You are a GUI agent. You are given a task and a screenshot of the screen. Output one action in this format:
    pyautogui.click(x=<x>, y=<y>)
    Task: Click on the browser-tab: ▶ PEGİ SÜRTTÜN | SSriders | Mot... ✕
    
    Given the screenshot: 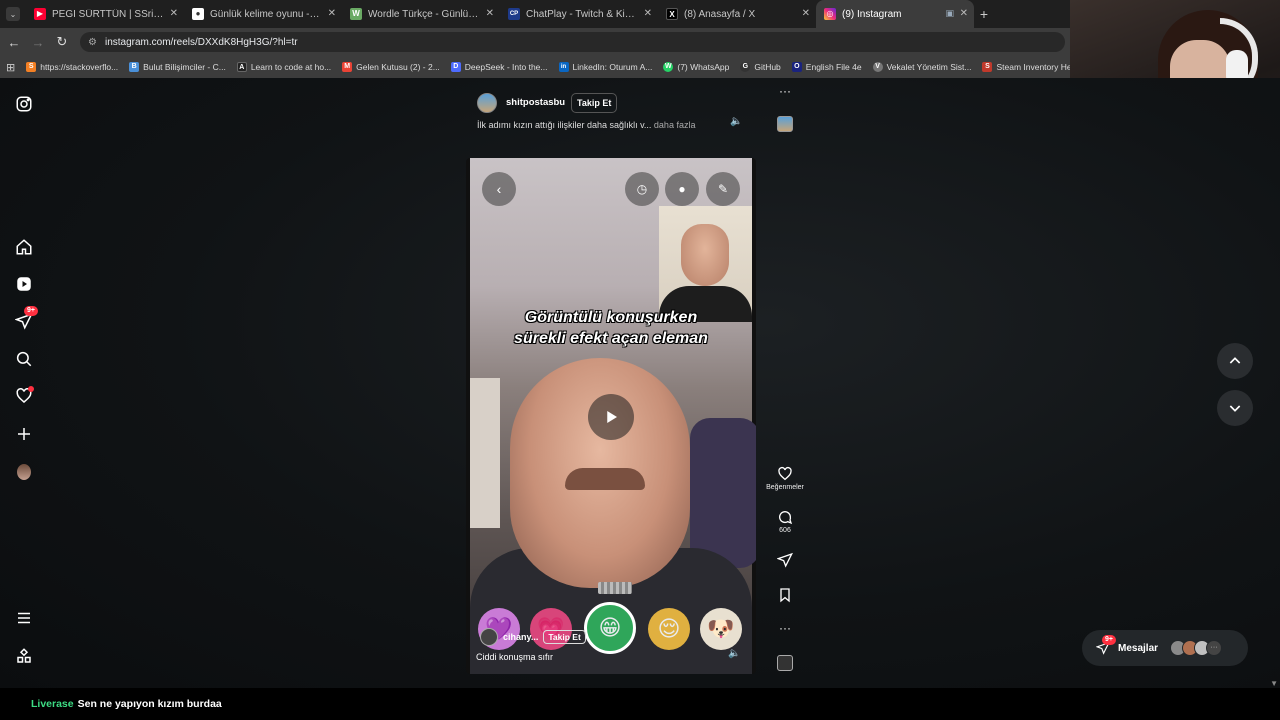 What is the action you would take?
    pyautogui.click(x=105, y=14)
    